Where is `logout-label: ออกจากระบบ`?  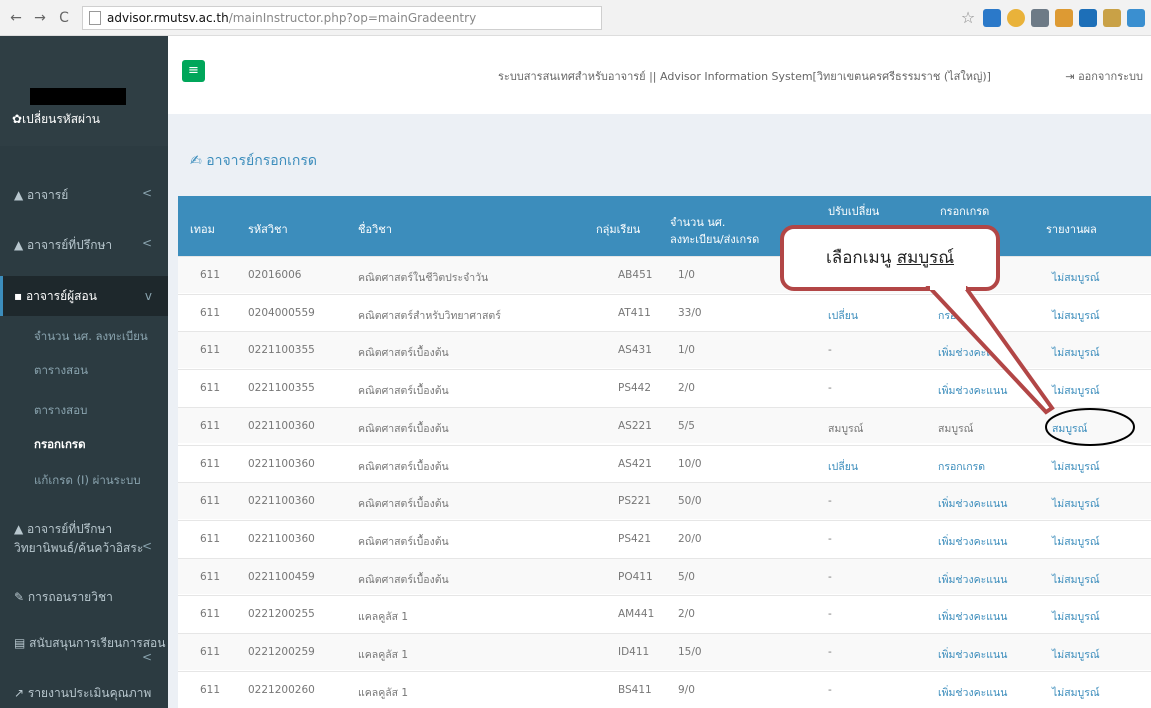
logout-label: ออกจากระบบ is located at coordinates (1110, 76).